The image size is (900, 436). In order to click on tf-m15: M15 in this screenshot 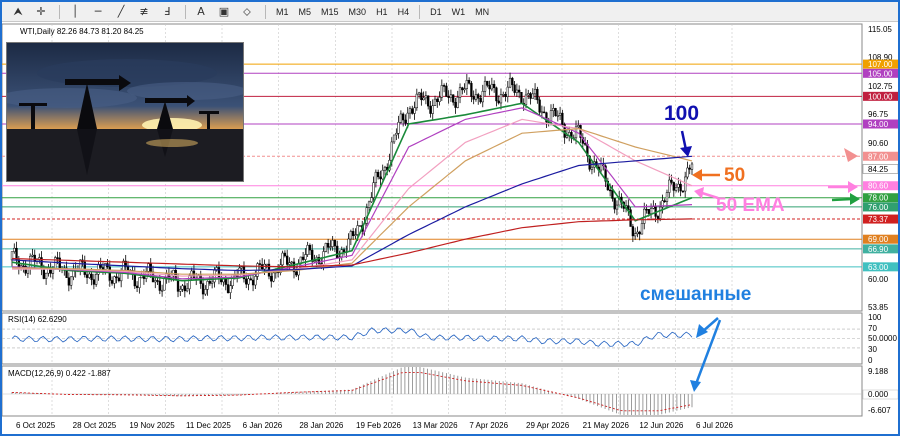, I will do `click(330, 12)`.